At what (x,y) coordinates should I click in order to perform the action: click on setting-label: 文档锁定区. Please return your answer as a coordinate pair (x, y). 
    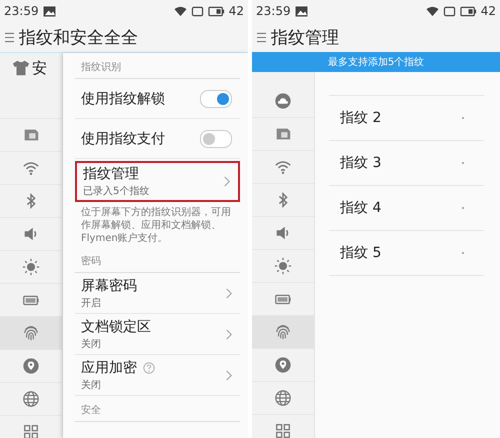
    Looking at the image, I should click on (116, 327).